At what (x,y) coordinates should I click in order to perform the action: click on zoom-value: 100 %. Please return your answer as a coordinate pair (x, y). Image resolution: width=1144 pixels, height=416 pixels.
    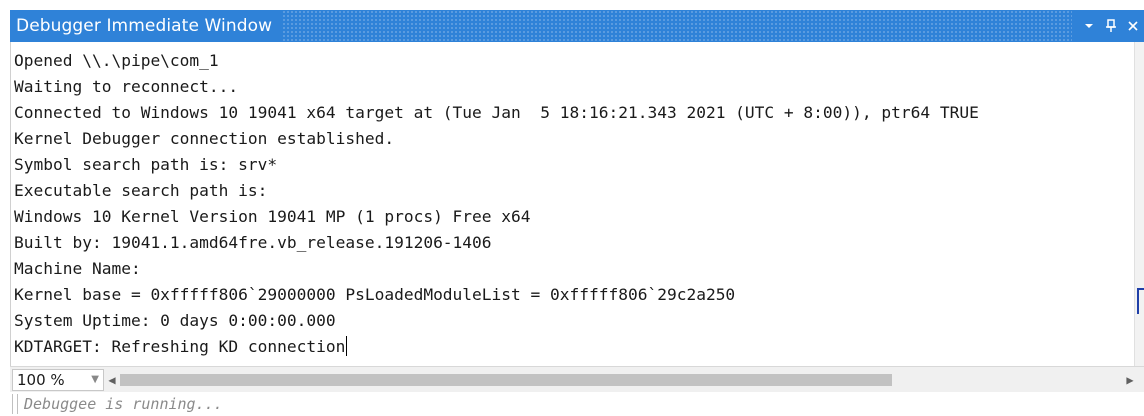
    Looking at the image, I should click on (41, 379).